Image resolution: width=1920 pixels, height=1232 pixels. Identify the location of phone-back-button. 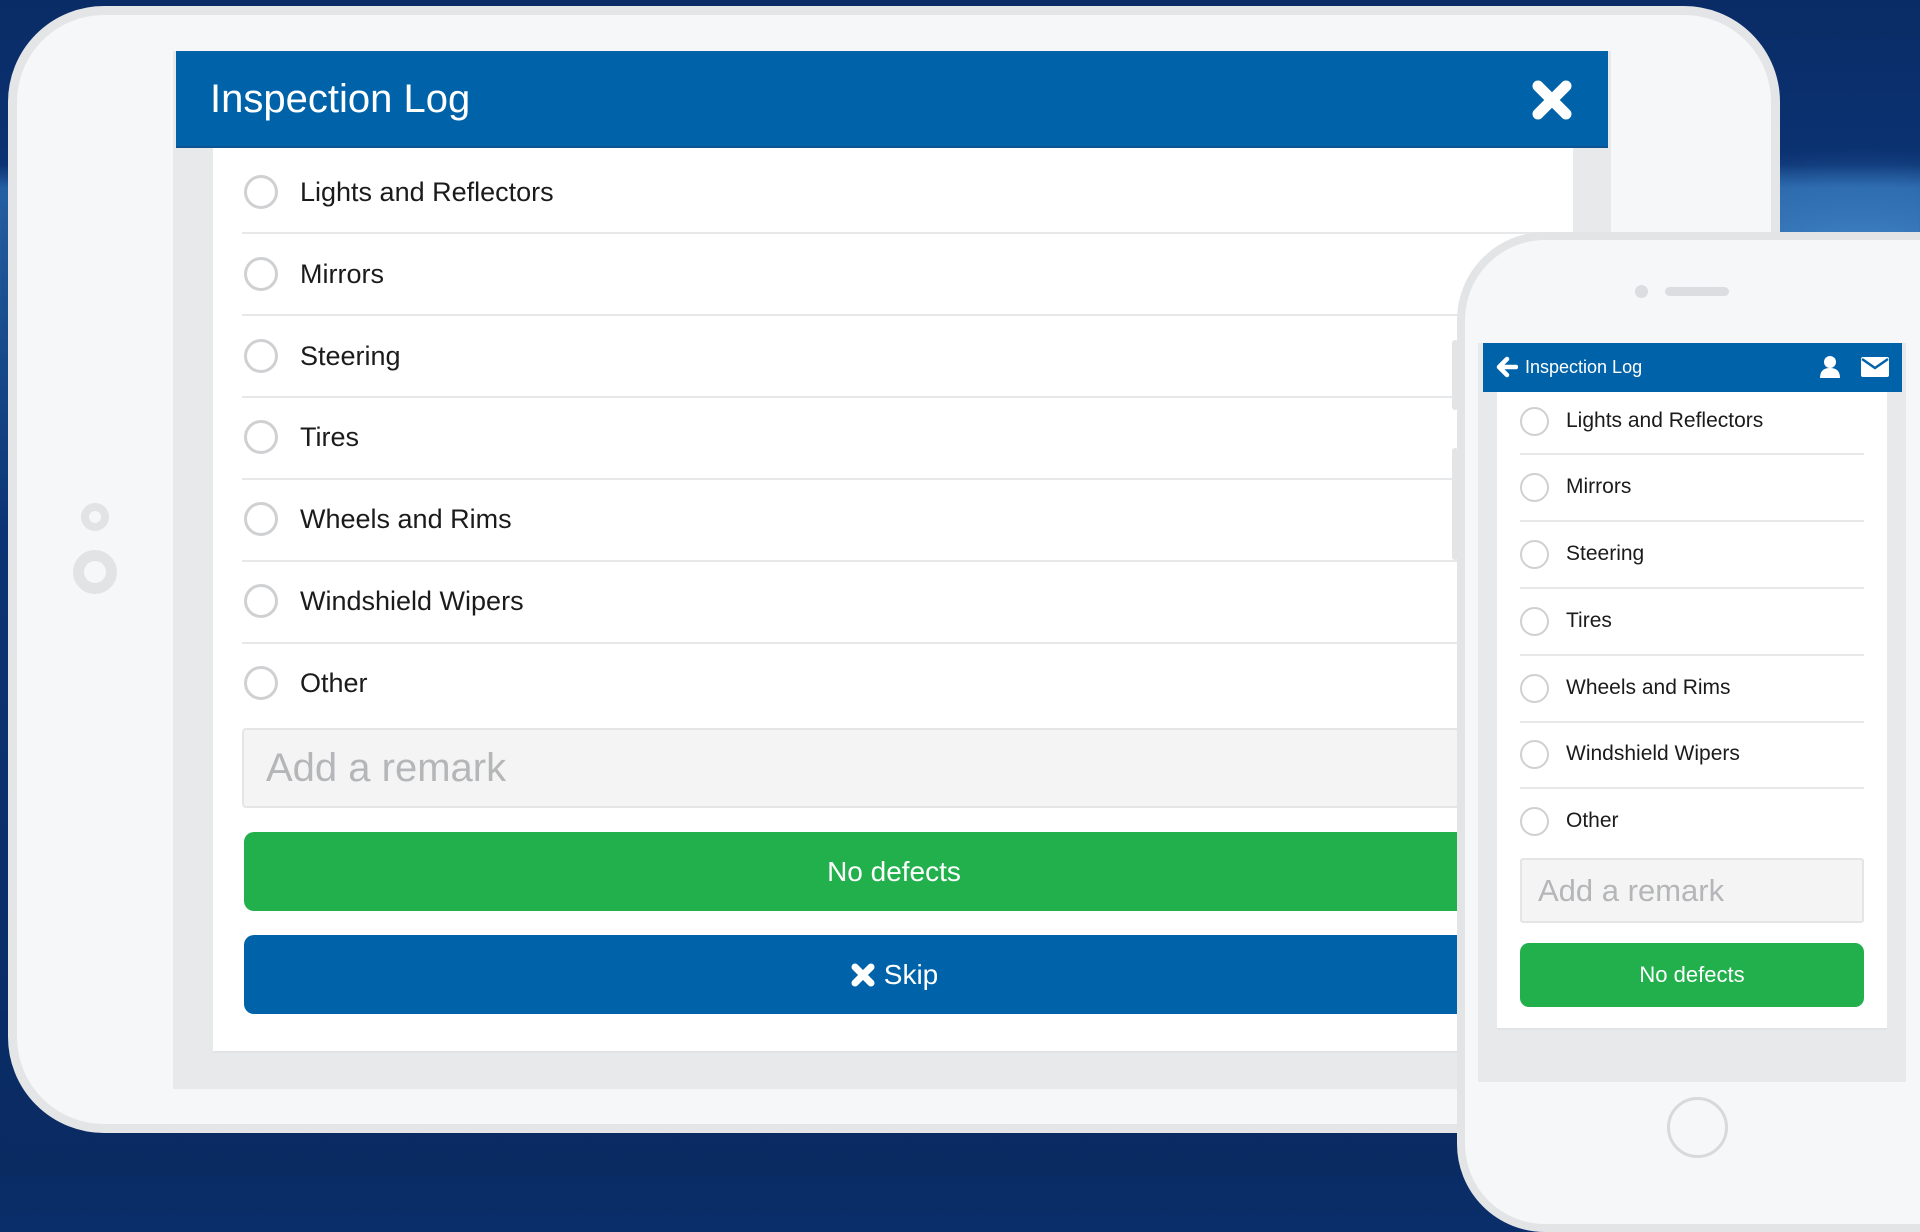
(1507, 367).